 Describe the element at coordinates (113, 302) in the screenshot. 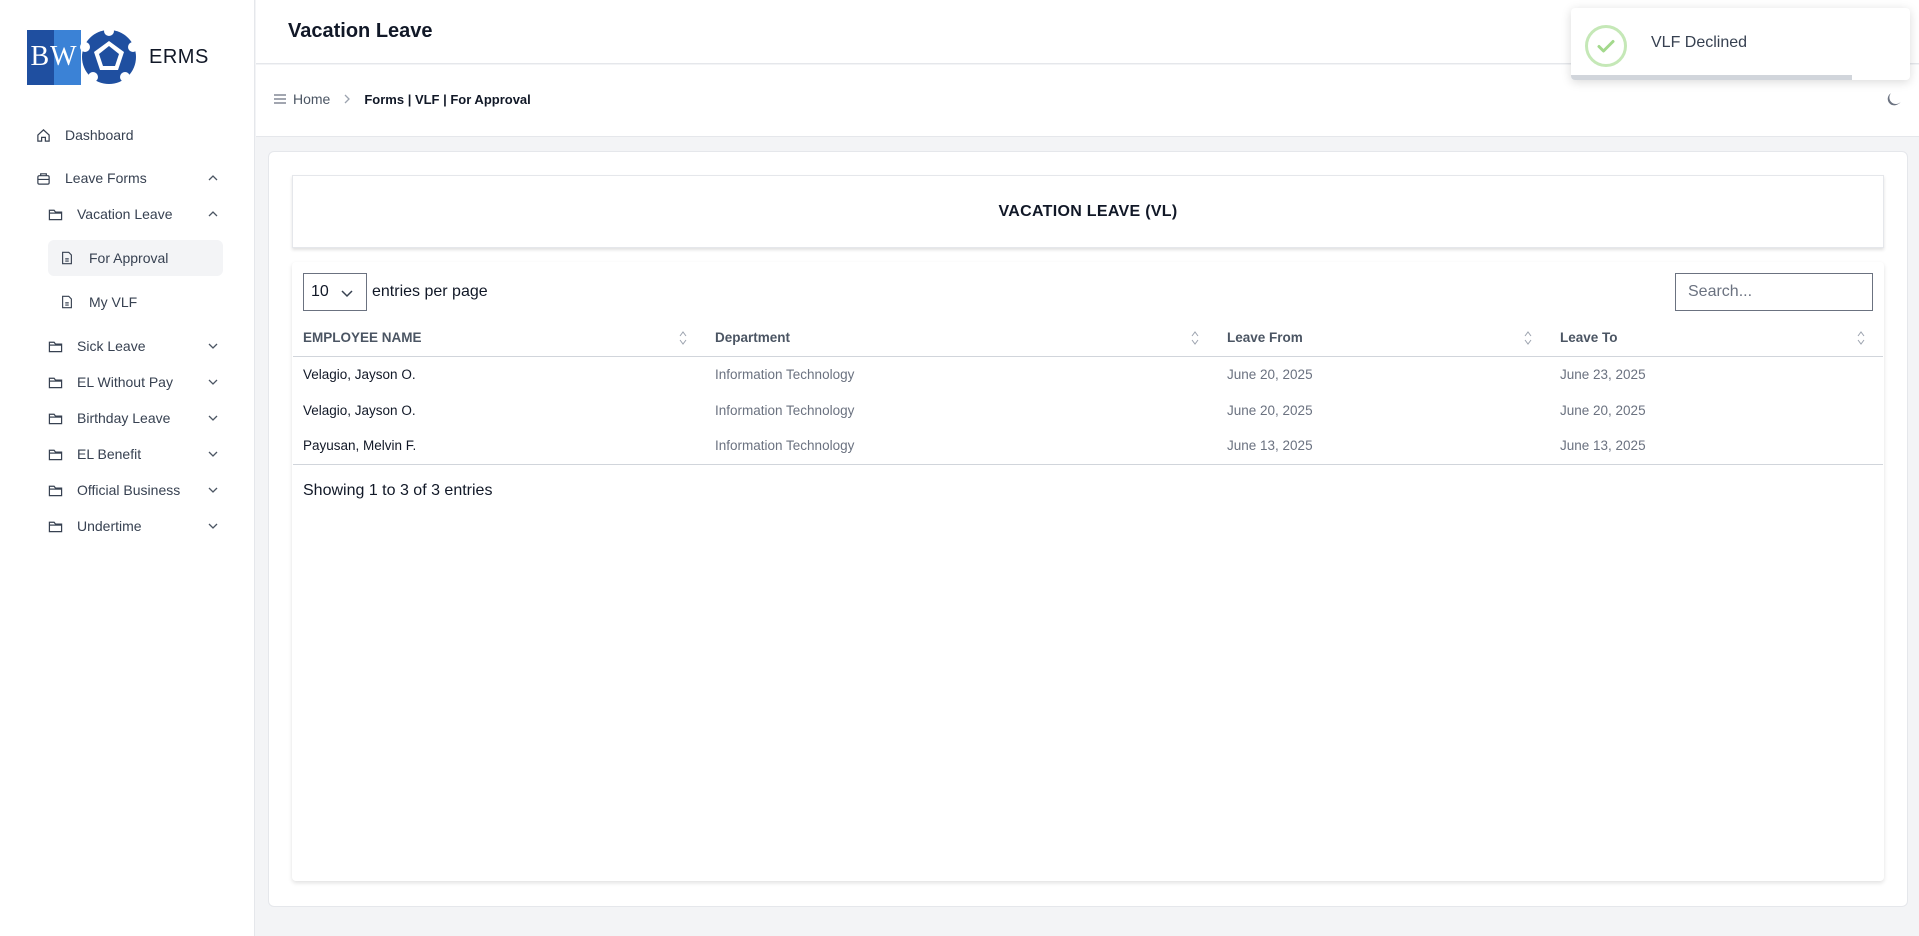

I see `sidebar-item-label: My VLF` at that location.